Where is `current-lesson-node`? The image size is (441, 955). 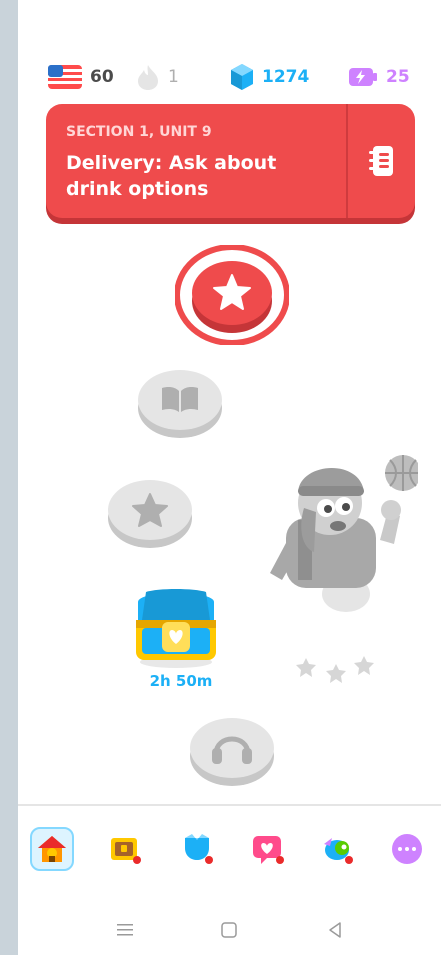 current-lesson-node is located at coordinates (232, 296).